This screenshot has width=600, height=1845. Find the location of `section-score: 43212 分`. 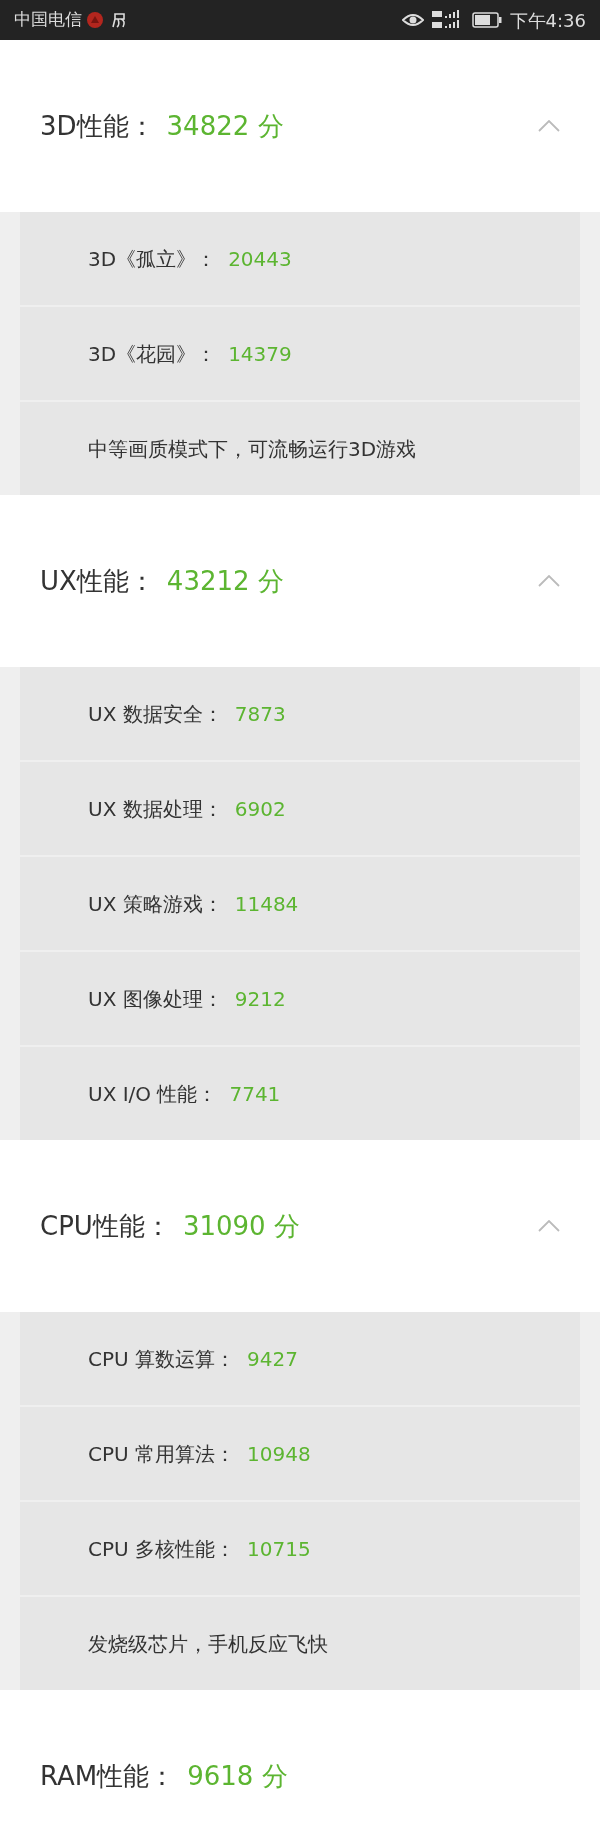

section-score: 43212 分 is located at coordinates (225, 581).